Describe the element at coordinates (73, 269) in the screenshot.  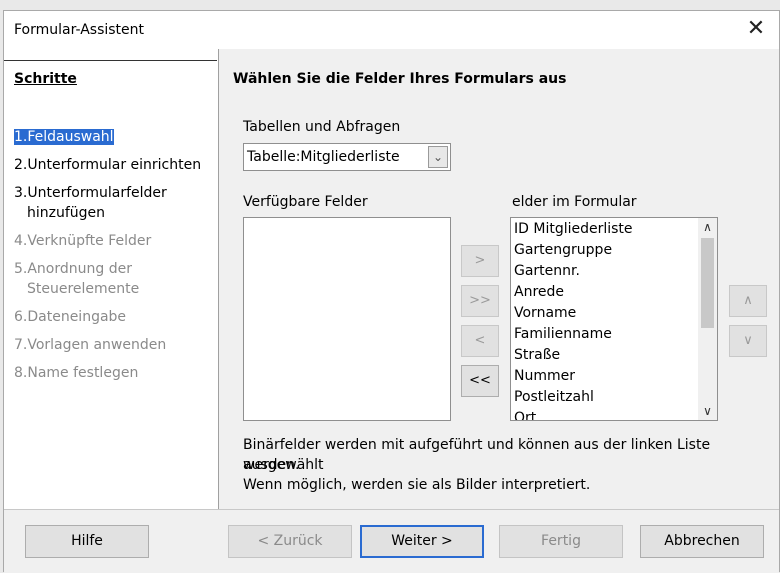
I see `step-control-arrangement: 5.Anordnung der` at that location.